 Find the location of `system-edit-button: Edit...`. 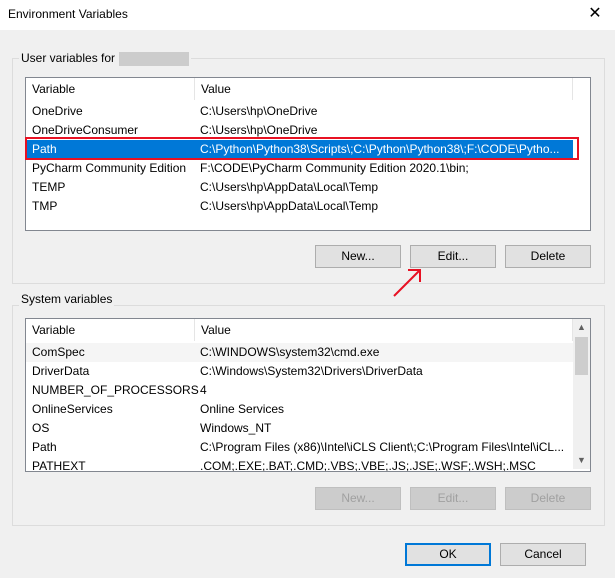

system-edit-button: Edit... is located at coordinates (453, 498).